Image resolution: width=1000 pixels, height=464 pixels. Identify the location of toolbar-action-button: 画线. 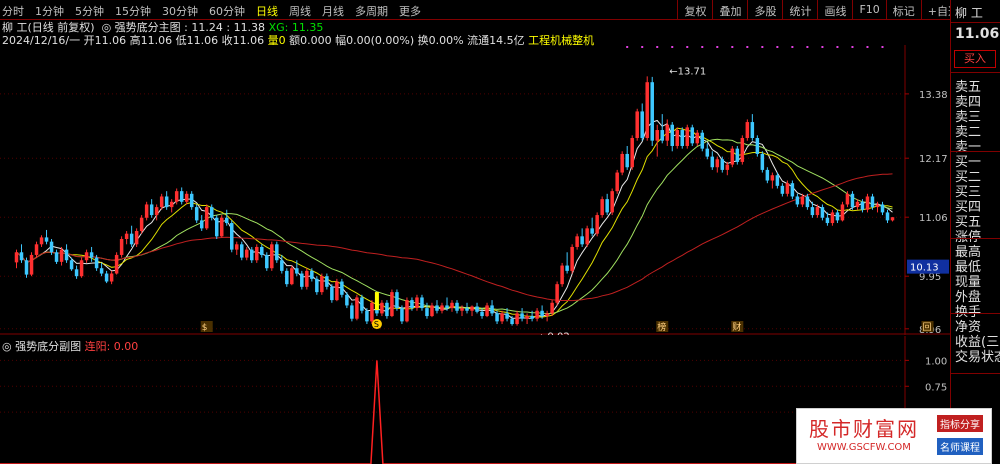
(834, 10).